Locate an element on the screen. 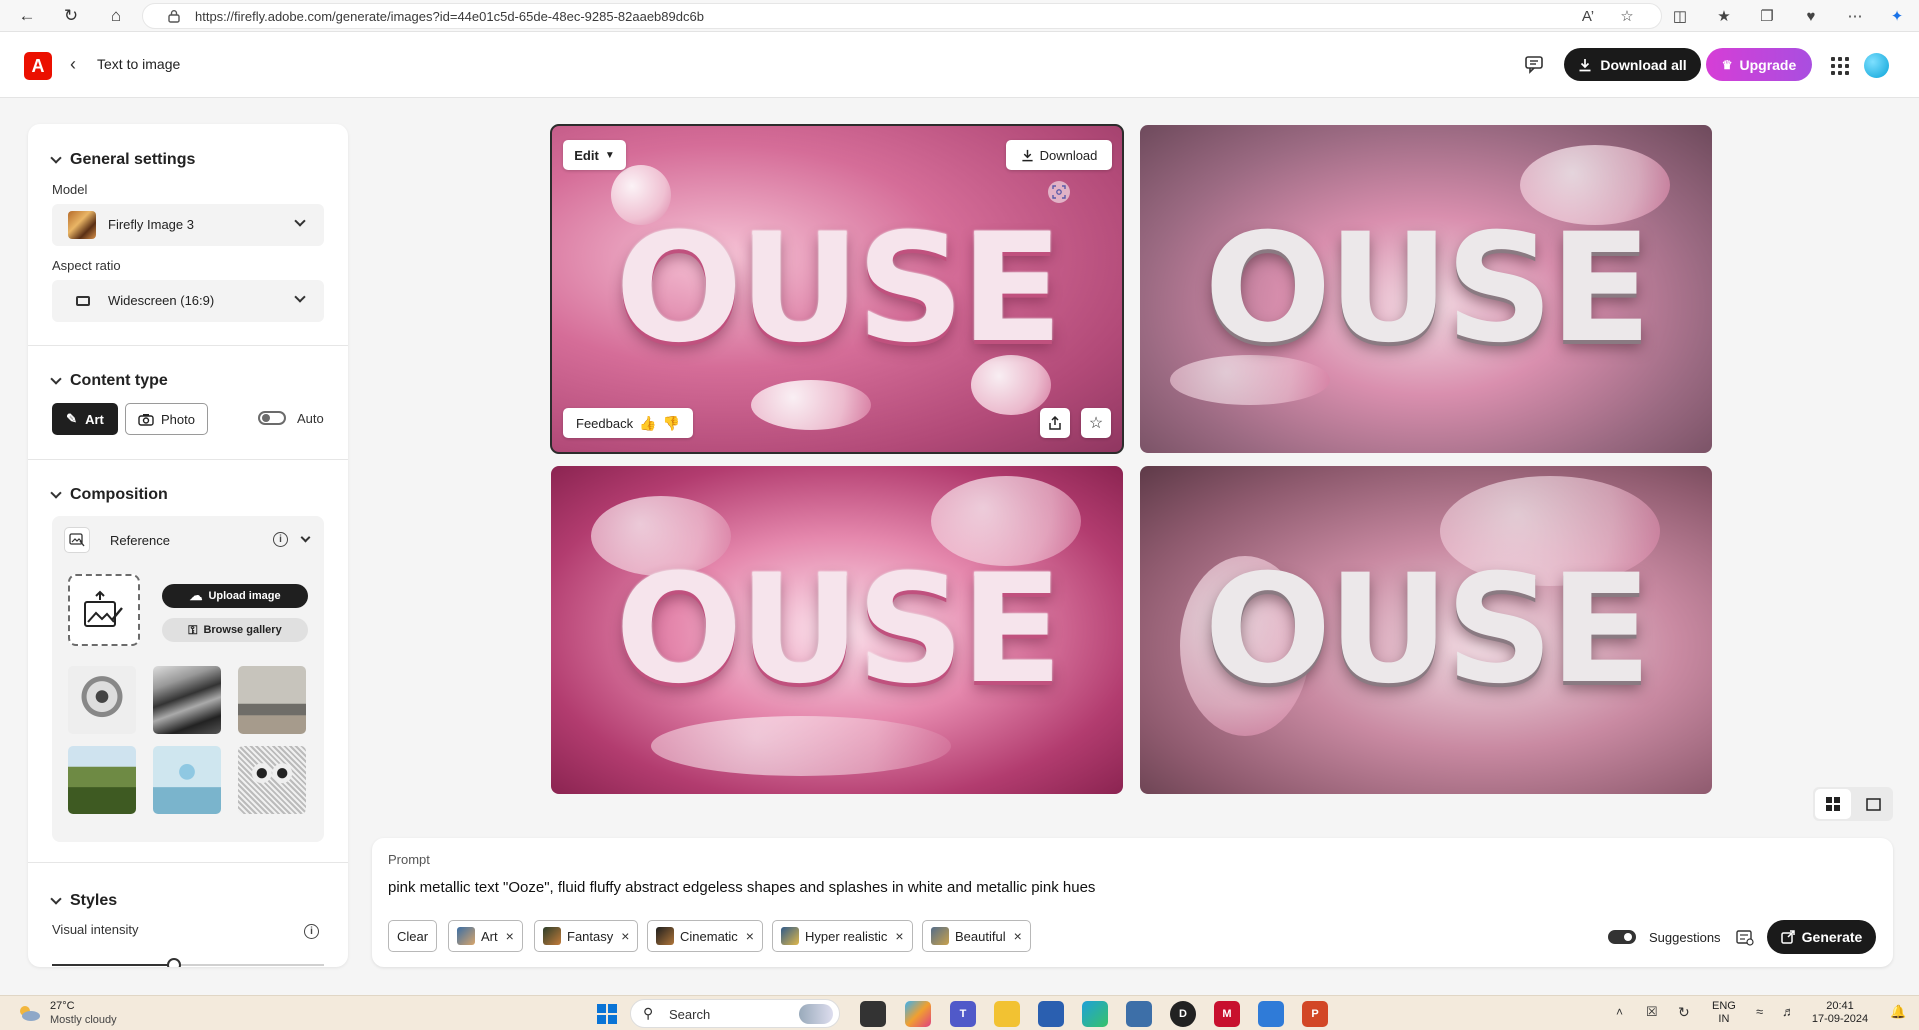  single-view-button is located at coordinates (1873, 804).